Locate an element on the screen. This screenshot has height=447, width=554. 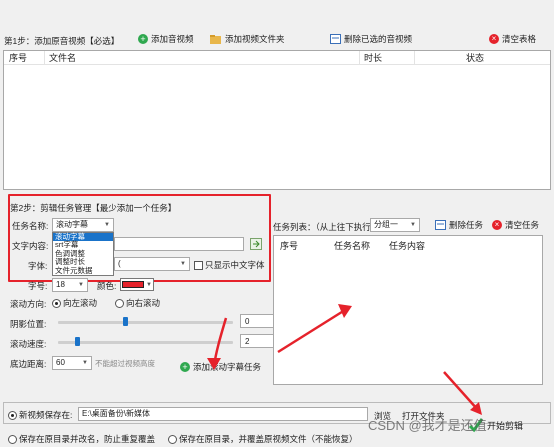
annotation-arrows is located at coordinates (344, 359).